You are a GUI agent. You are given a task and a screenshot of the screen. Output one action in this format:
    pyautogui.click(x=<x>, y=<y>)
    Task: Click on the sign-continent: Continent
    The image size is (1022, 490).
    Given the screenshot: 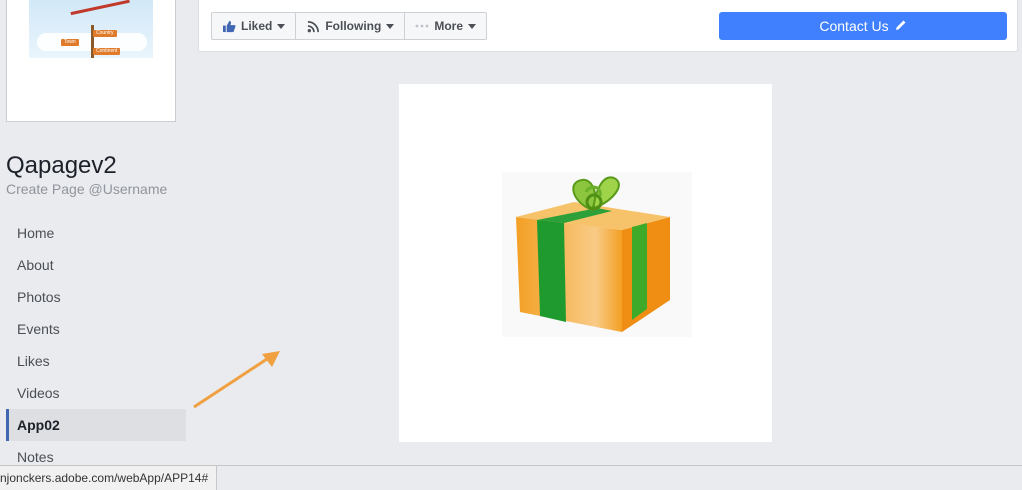 What is the action you would take?
    pyautogui.click(x=107, y=51)
    